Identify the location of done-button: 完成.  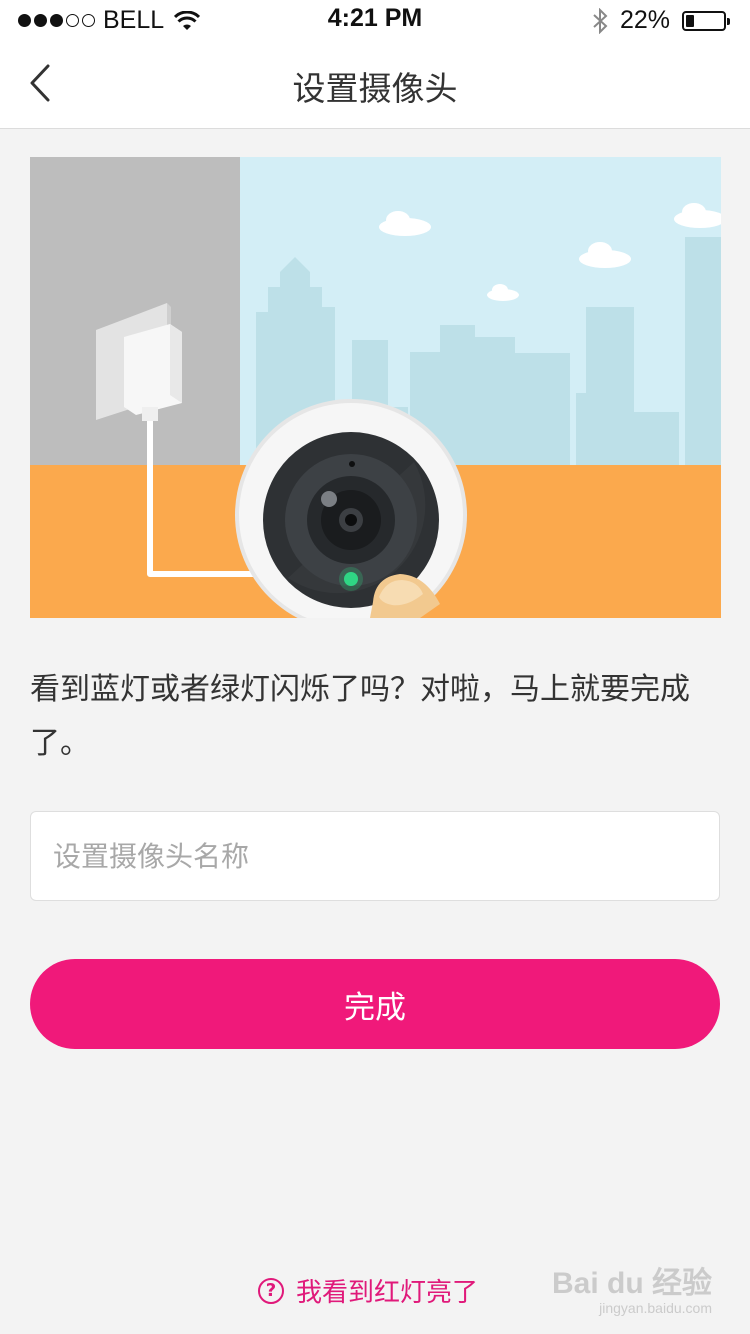
(375, 1004).